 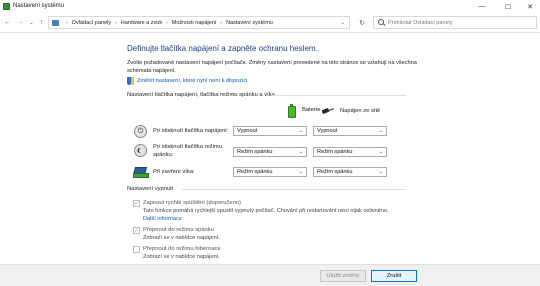 What do you see at coordinates (174, 172) in the screenshot?
I see `lid-close-label: Při zavření víka:` at bounding box center [174, 172].